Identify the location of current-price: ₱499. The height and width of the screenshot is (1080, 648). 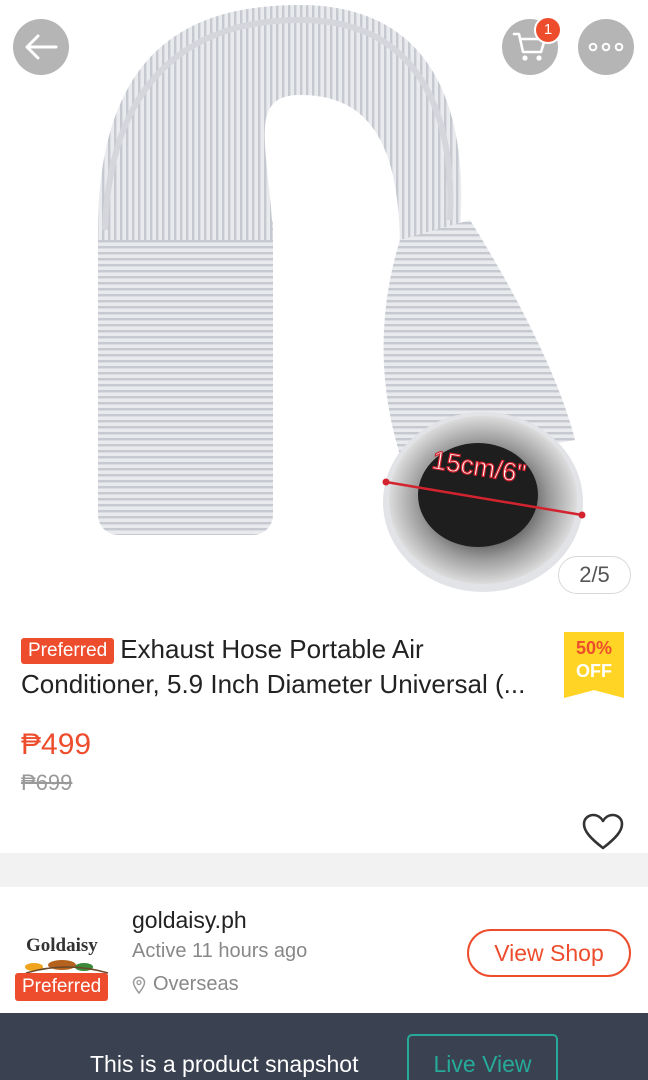
(56, 744).